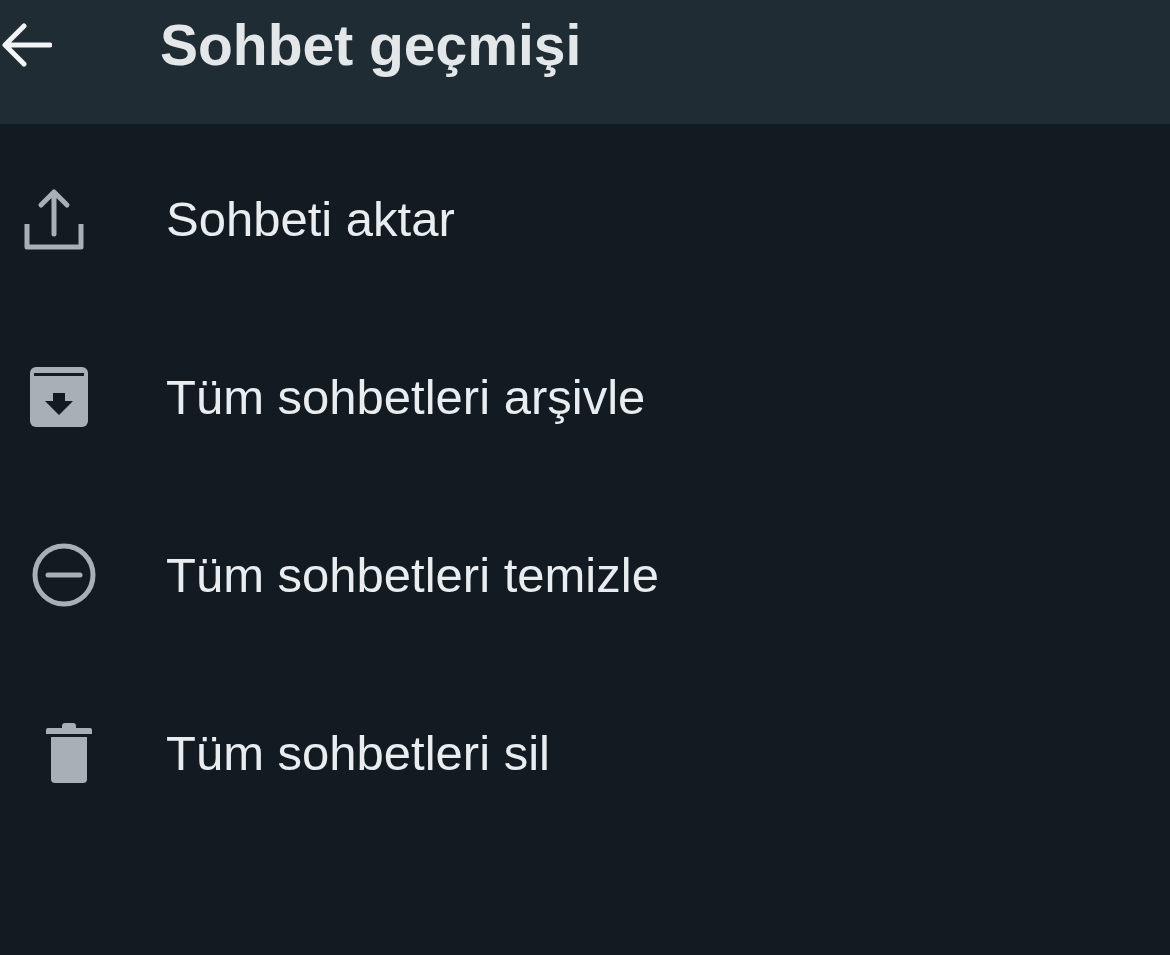 This screenshot has width=1170, height=955. Describe the element at coordinates (64, 575) in the screenshot. I see `minus-circle-icon` at that location.